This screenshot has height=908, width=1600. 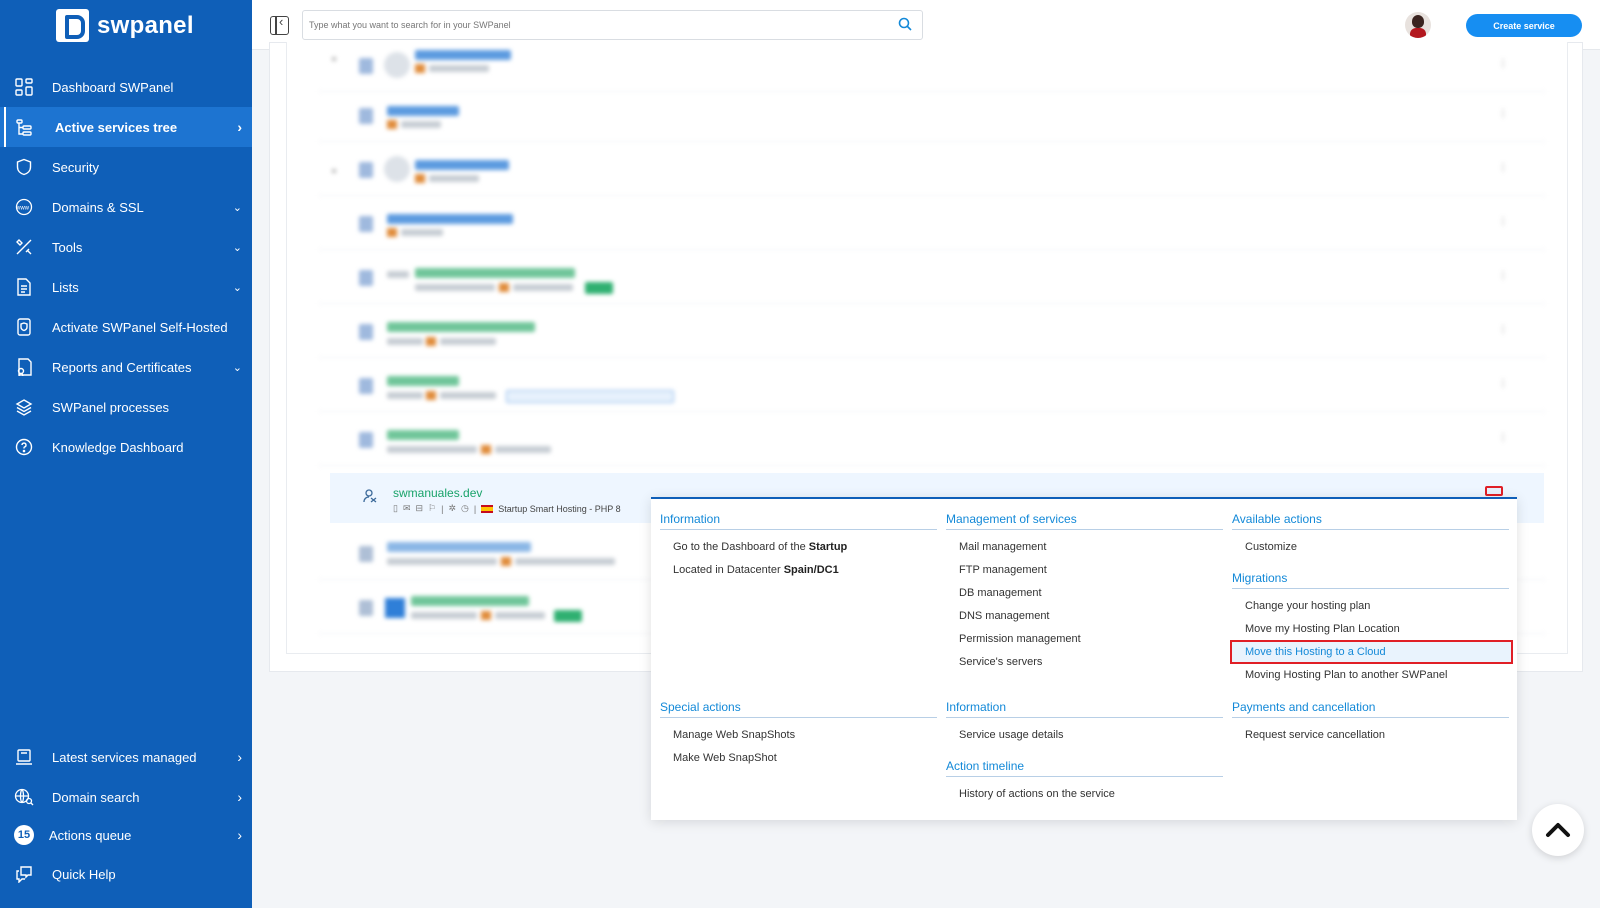 What do you see at coordinates (419, 508) in the screenshot?
I see `database-icon: ⊟` at bounding box center [419, 508].